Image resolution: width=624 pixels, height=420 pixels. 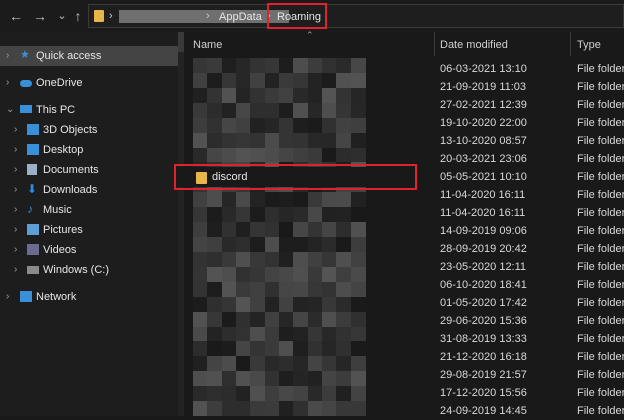 What do you see at coordinates (62, 16) in the screenshot?
I see `recent-locations-button: ⌄` at bounding box center [62, 16].